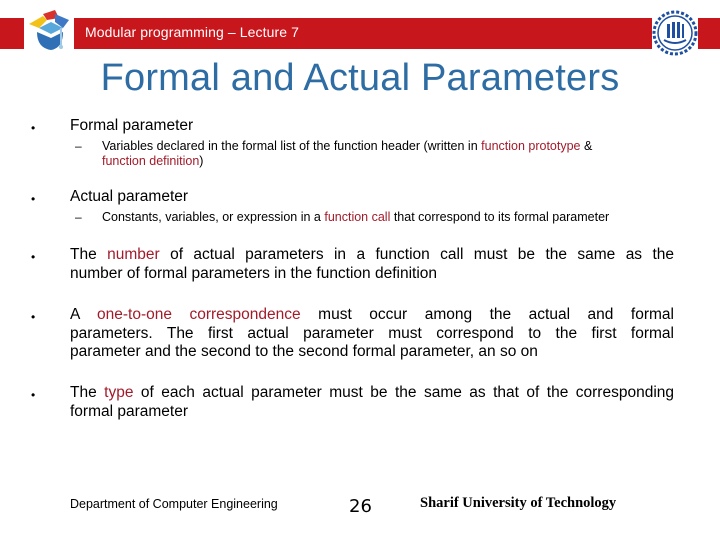 This screenshot has width=720, height=540. I want to click on slide-title: Formal and Actual Parameters, so click(360, 78).